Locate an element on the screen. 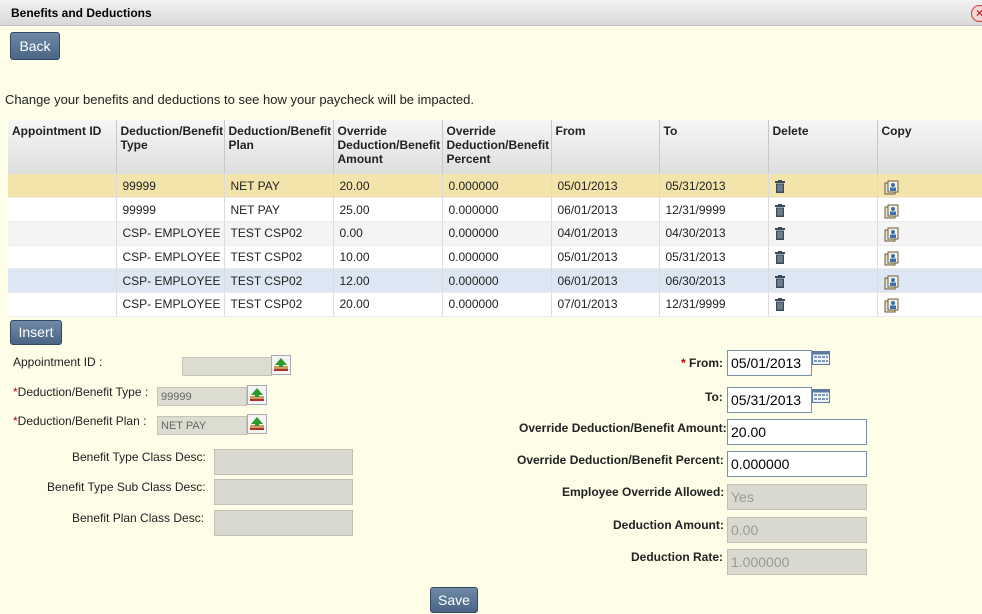  type-lookup-icon is located at coordinates (257, 395).